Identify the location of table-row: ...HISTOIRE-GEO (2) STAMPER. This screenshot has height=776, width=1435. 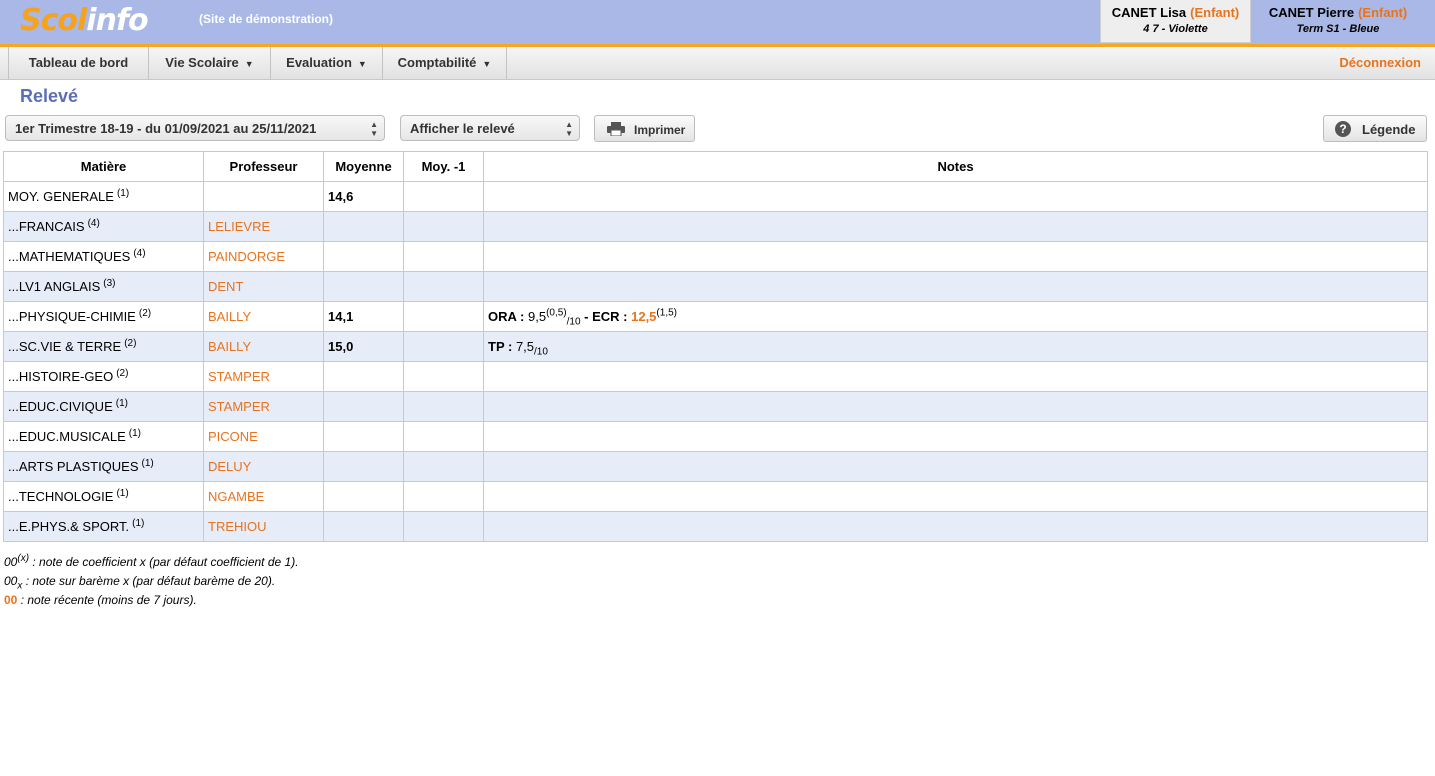
(715, 376).